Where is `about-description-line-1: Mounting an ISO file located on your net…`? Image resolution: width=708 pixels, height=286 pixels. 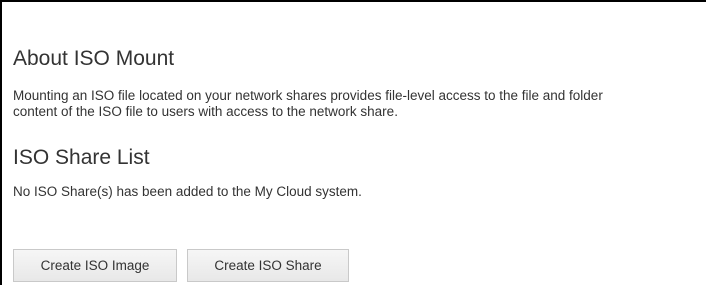 about-description-line-1: Mounting an ISO file located on your net… is located at coordinates (308, 95).